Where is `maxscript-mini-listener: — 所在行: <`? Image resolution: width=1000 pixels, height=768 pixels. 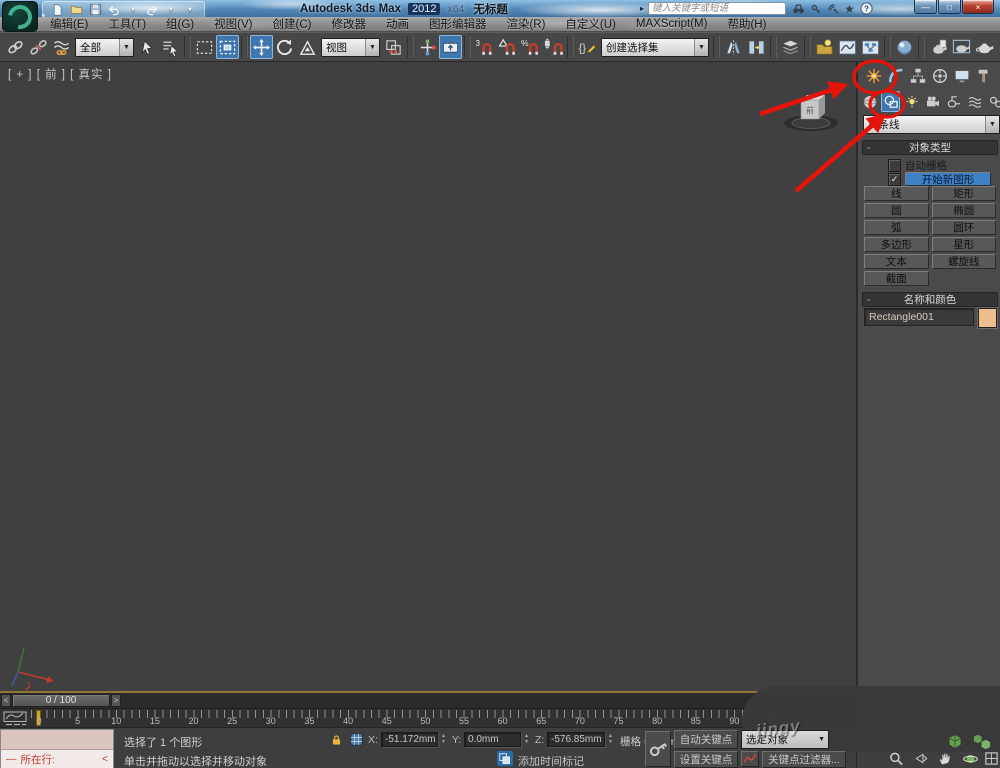
maxscript-mini-listener: — 所在行: < is located at coordinates (57, 748).